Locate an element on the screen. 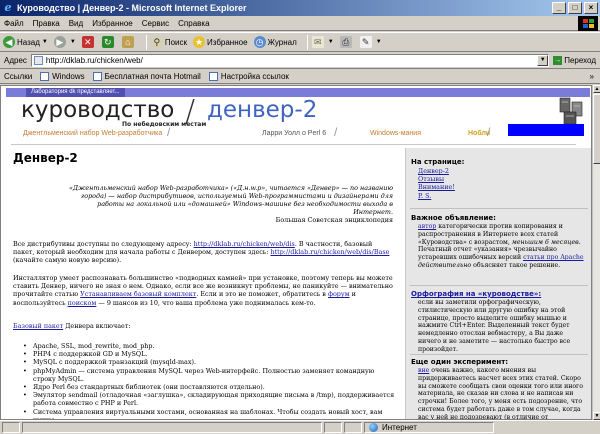 This screenshot has height=434, width=600. scroll-up-button: ▲ is located at coordinates (596, 89).